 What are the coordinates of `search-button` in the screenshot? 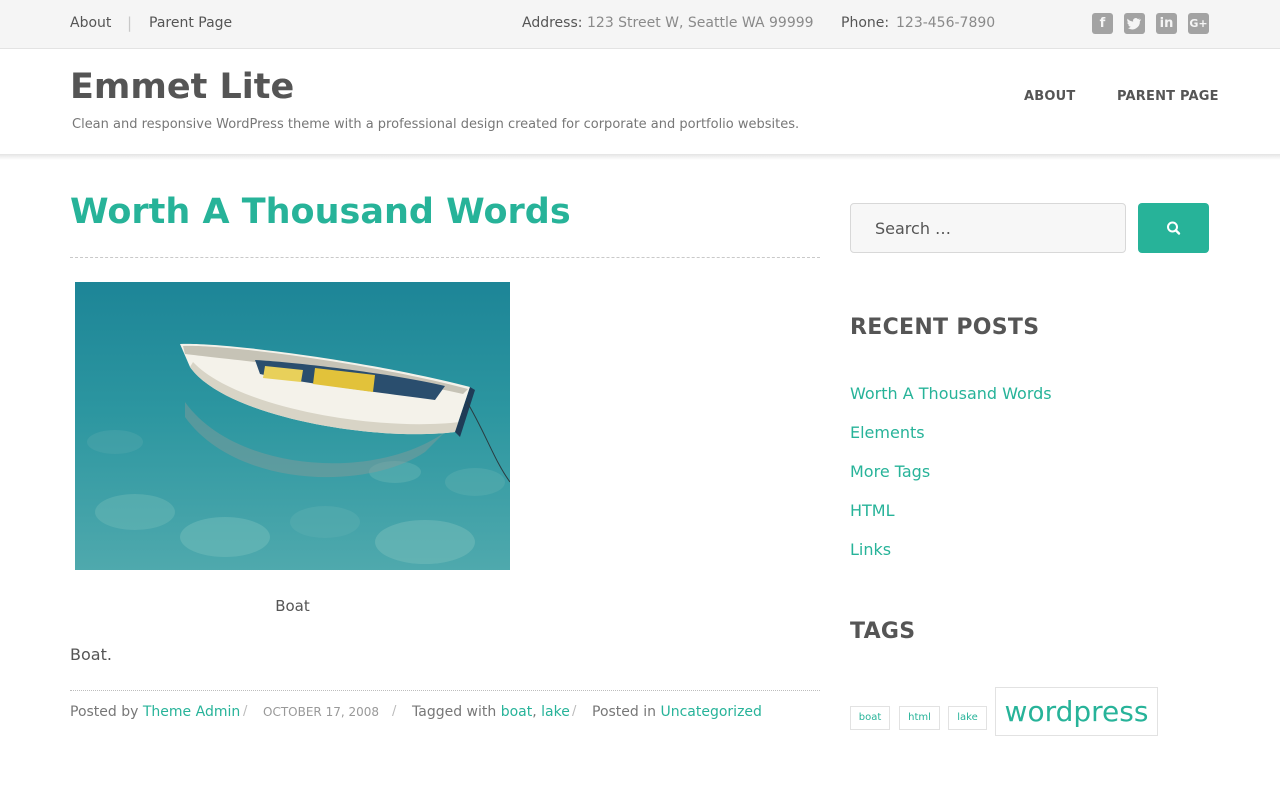 It's located at (1173, 228).